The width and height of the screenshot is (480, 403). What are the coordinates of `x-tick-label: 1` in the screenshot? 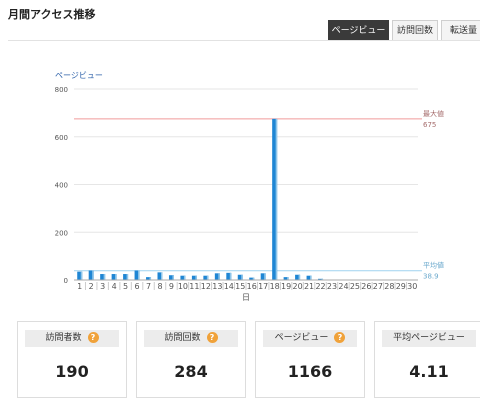 It's located at (79, 286).